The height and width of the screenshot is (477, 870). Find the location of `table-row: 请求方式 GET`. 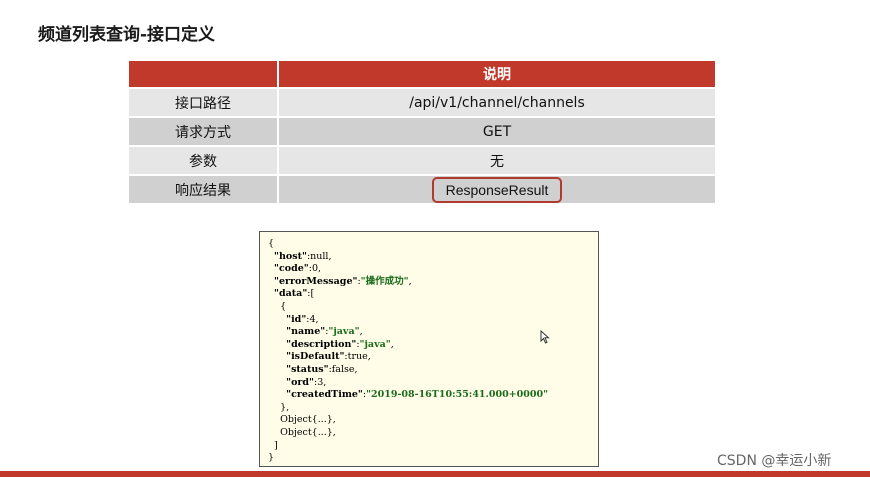

table-row: 请求方式 GET is located at coordinates (422, 132).